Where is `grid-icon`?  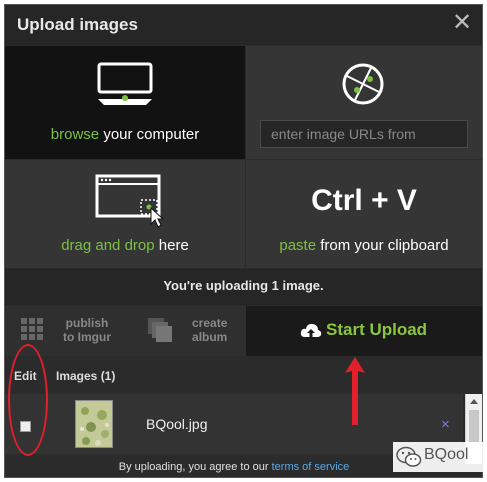
grid-icon is located at coordinates (32, 329).